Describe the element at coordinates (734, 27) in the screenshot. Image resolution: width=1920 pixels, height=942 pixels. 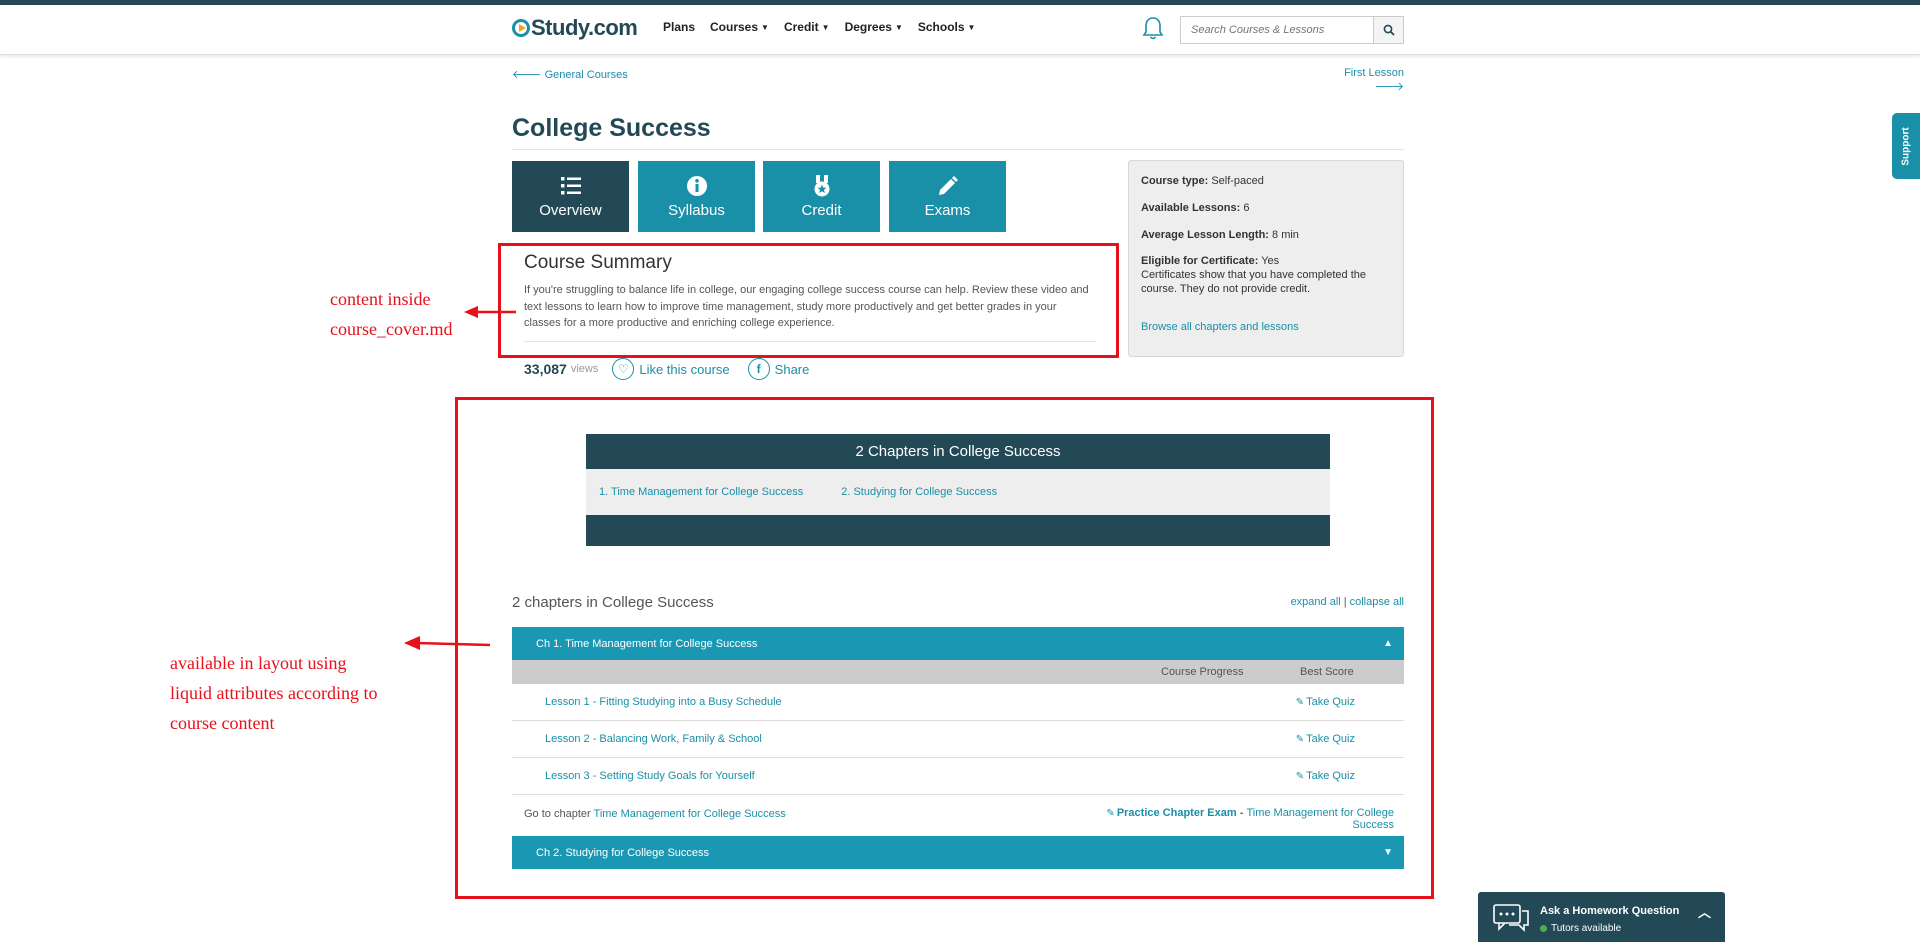
I see `nav-courses-label: Courses` at that location.